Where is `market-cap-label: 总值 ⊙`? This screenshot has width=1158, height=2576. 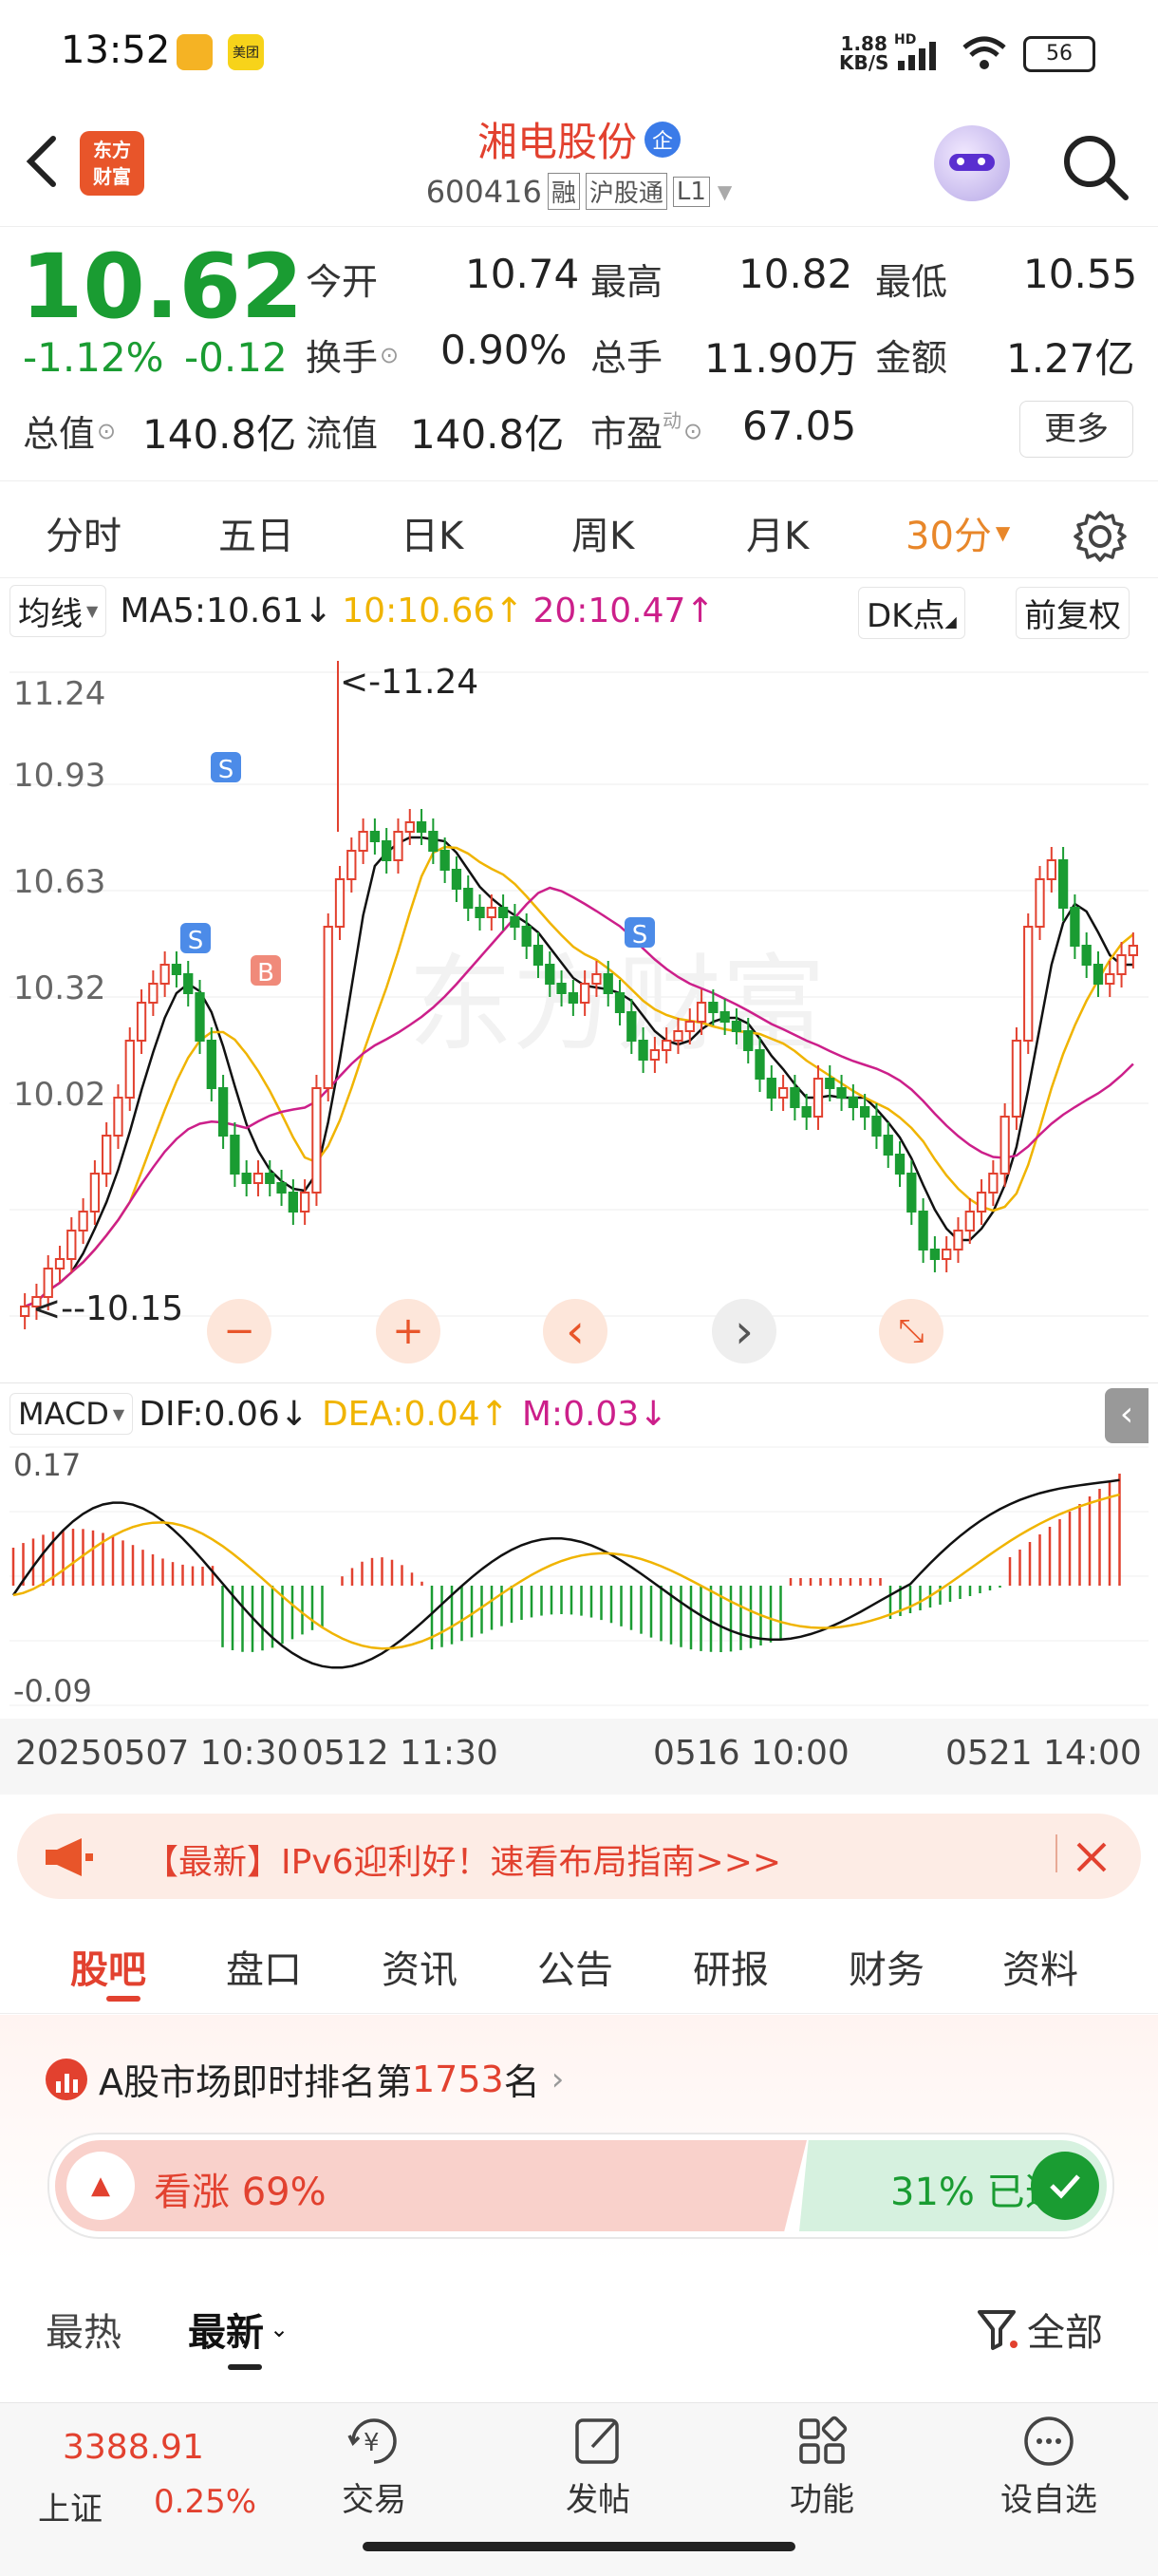
market-cap-label: 总值 ⊙ is located at coordinates (69, 430).